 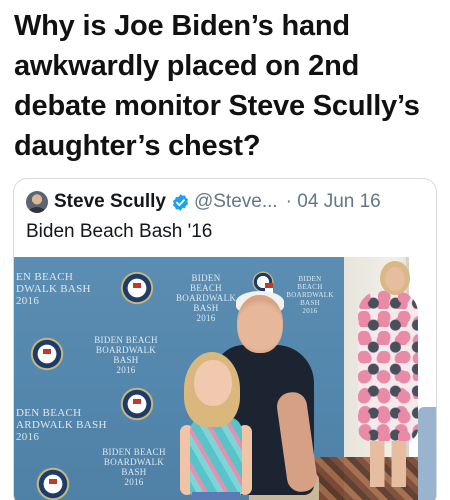 I want to click on girl-shorts, so click(x=216, y=496).